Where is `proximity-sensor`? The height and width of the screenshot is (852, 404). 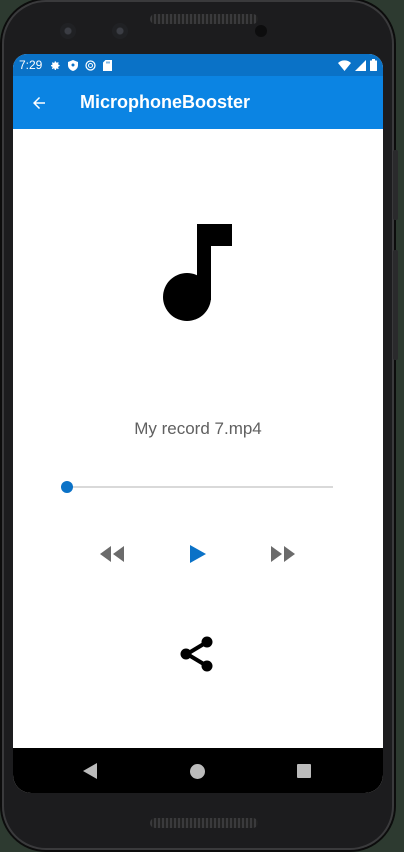 proximity-sensor is located at coordinates (261, 31).